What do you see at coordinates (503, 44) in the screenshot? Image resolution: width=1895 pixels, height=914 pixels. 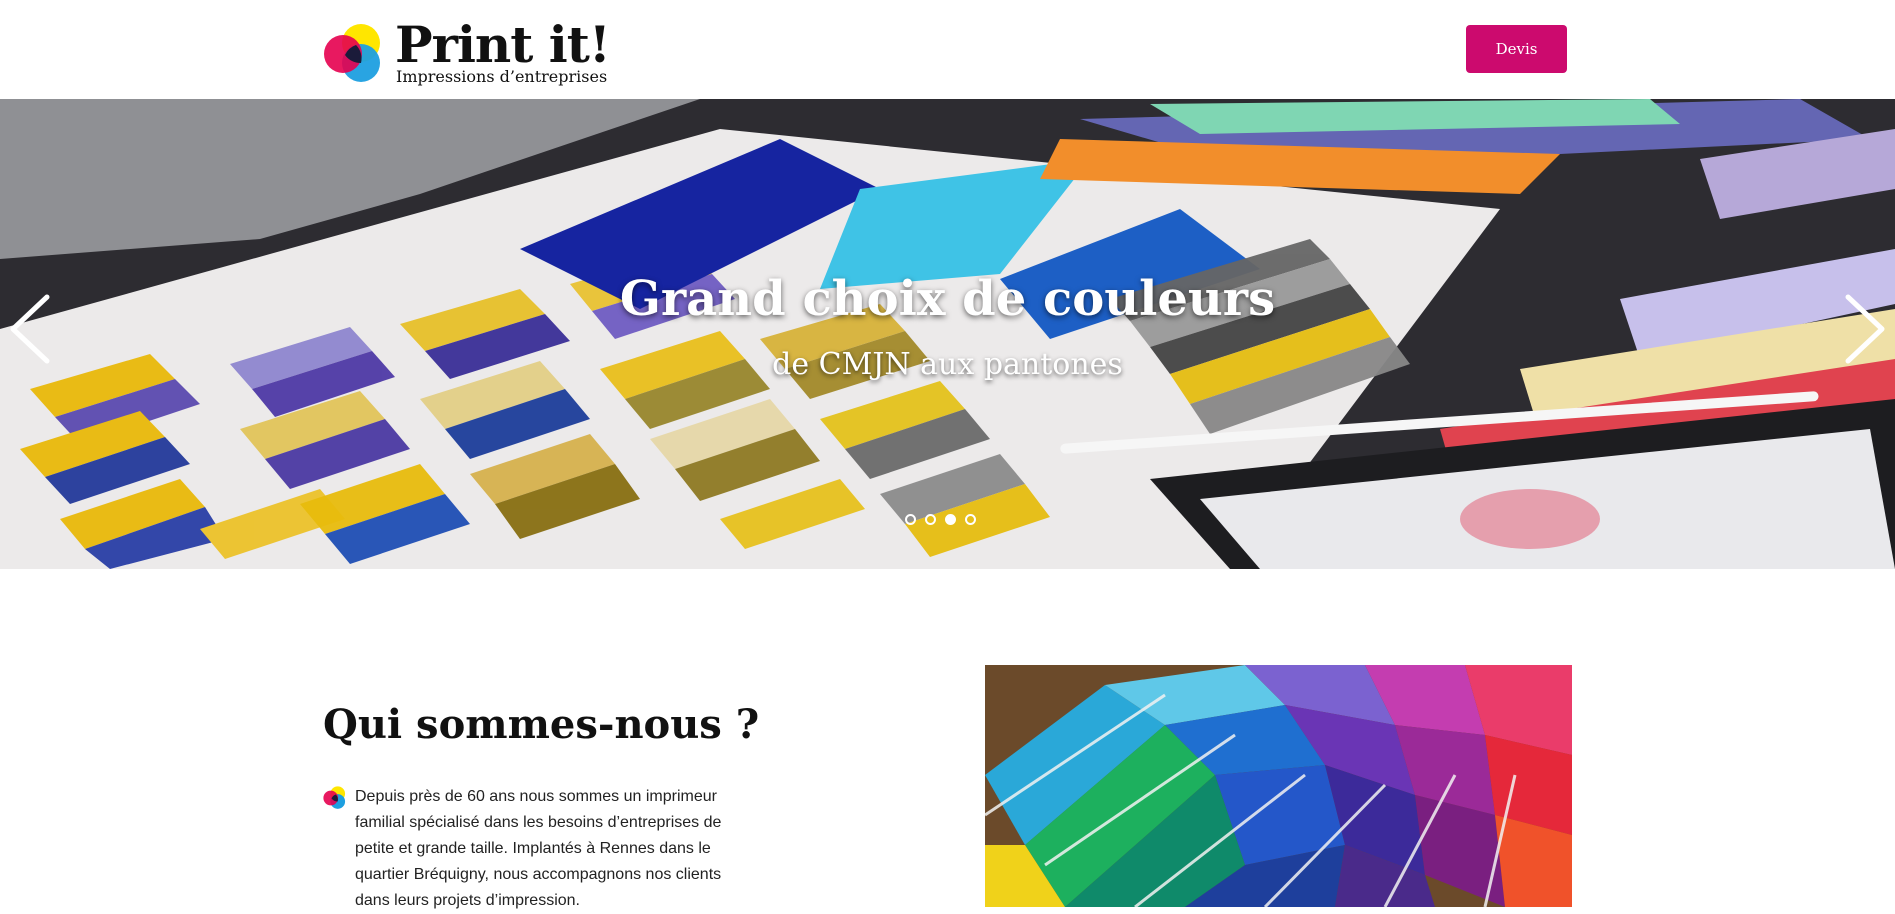 I see `logo-title: Print it!` at bounding box center [503, 44].